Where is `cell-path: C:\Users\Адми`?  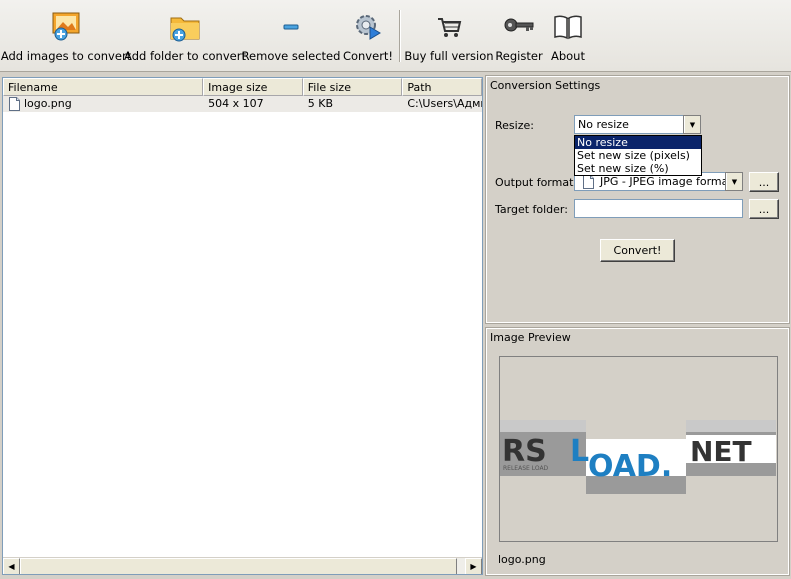
cell-path: C:\Users\Адми is located at coordinates (445, 103).